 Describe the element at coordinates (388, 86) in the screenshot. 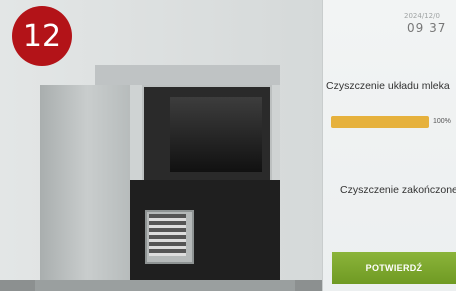

I see `milk-cleaning-title: Czyszczenie układu mleka` at that location.